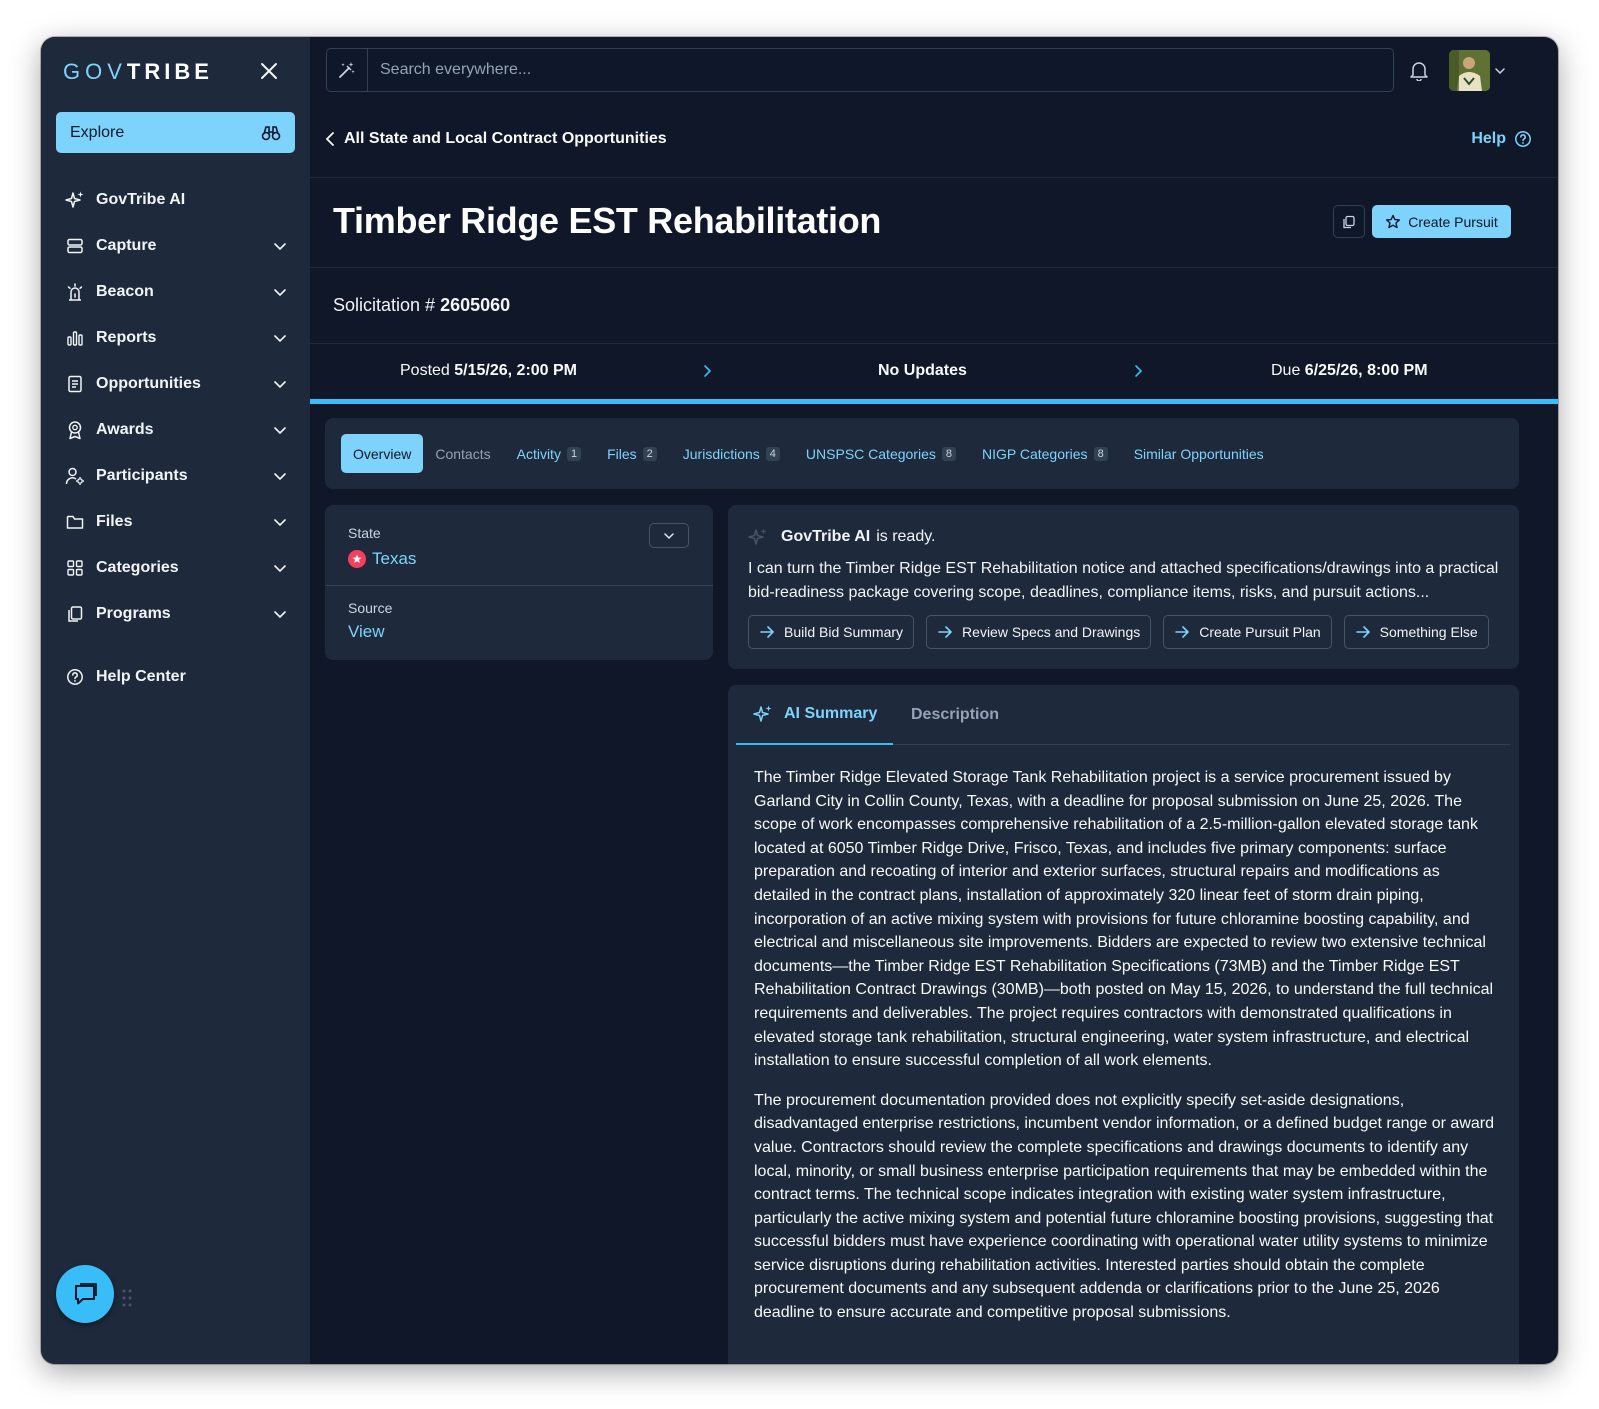  Describe the element at coordinates (427, 370) in the screenshot. I see `posted-prefix: Posted` at that location.